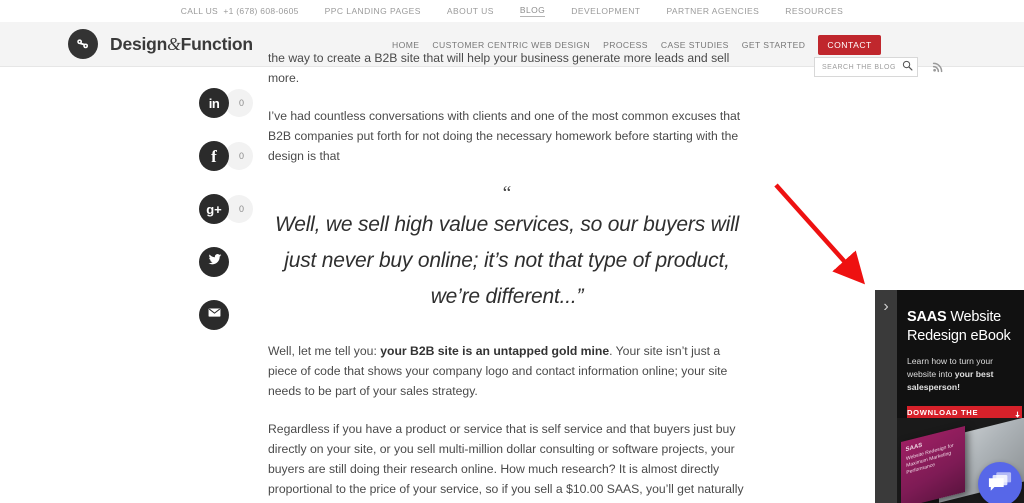 The image size is (1024, 503). I want to click on share-button-email, so click(214, 315).